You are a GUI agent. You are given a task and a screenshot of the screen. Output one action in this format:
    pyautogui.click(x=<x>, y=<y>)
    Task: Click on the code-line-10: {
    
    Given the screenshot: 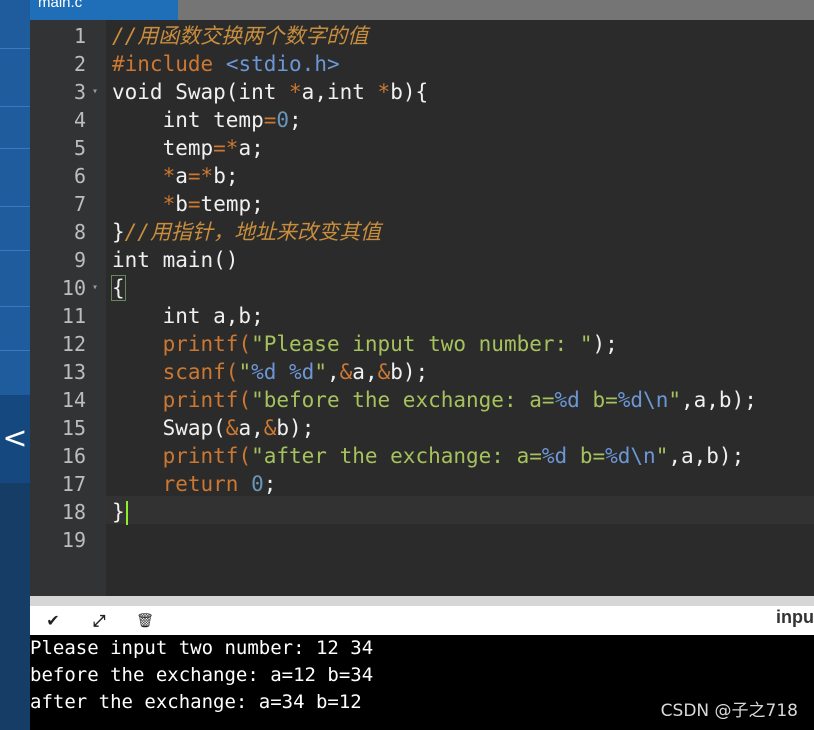 What is the action you would take?
    pyautogui.click(x=118, y=288)
    